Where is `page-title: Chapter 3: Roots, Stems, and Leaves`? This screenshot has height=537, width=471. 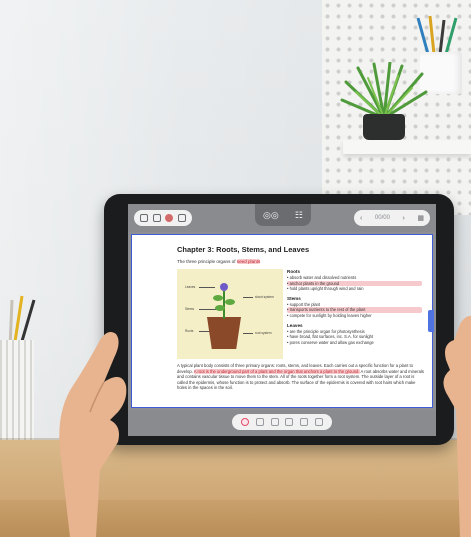 page-title: Chapter 3: Roots, Stems, and Leaves is located at coordinates (243, 249).